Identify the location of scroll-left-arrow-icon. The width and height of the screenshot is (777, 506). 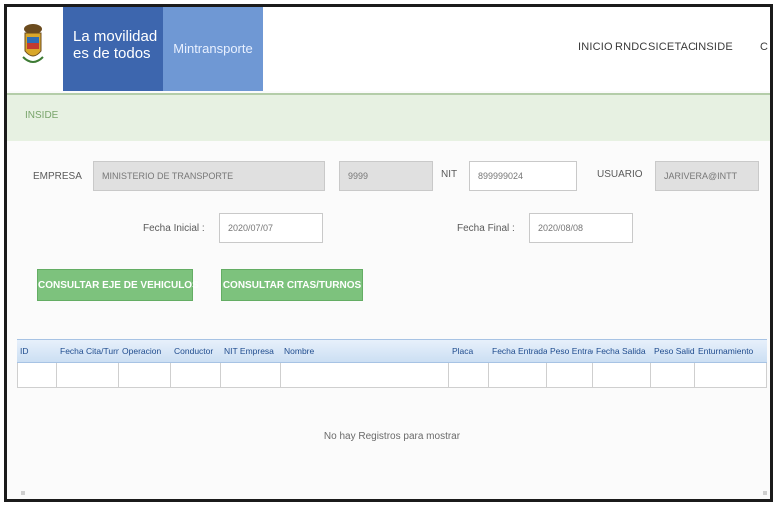
(23, 493).